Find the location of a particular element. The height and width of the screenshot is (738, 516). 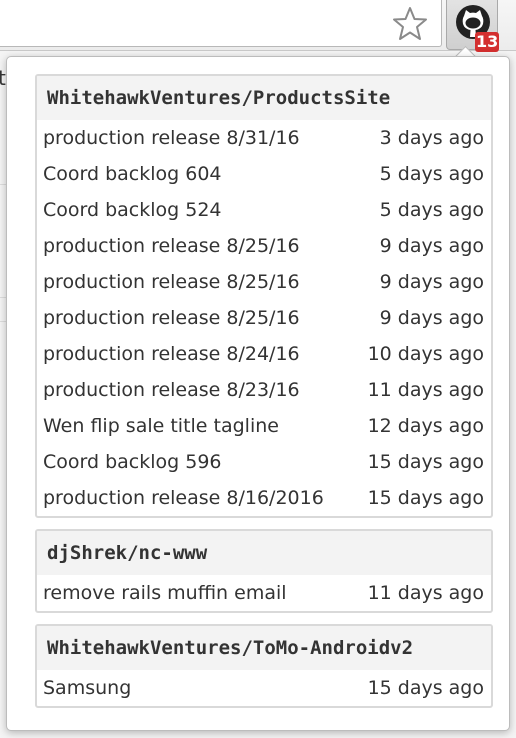

notification-item: Coord backlog 596 15 days ago is located at coordinates (264, 462).